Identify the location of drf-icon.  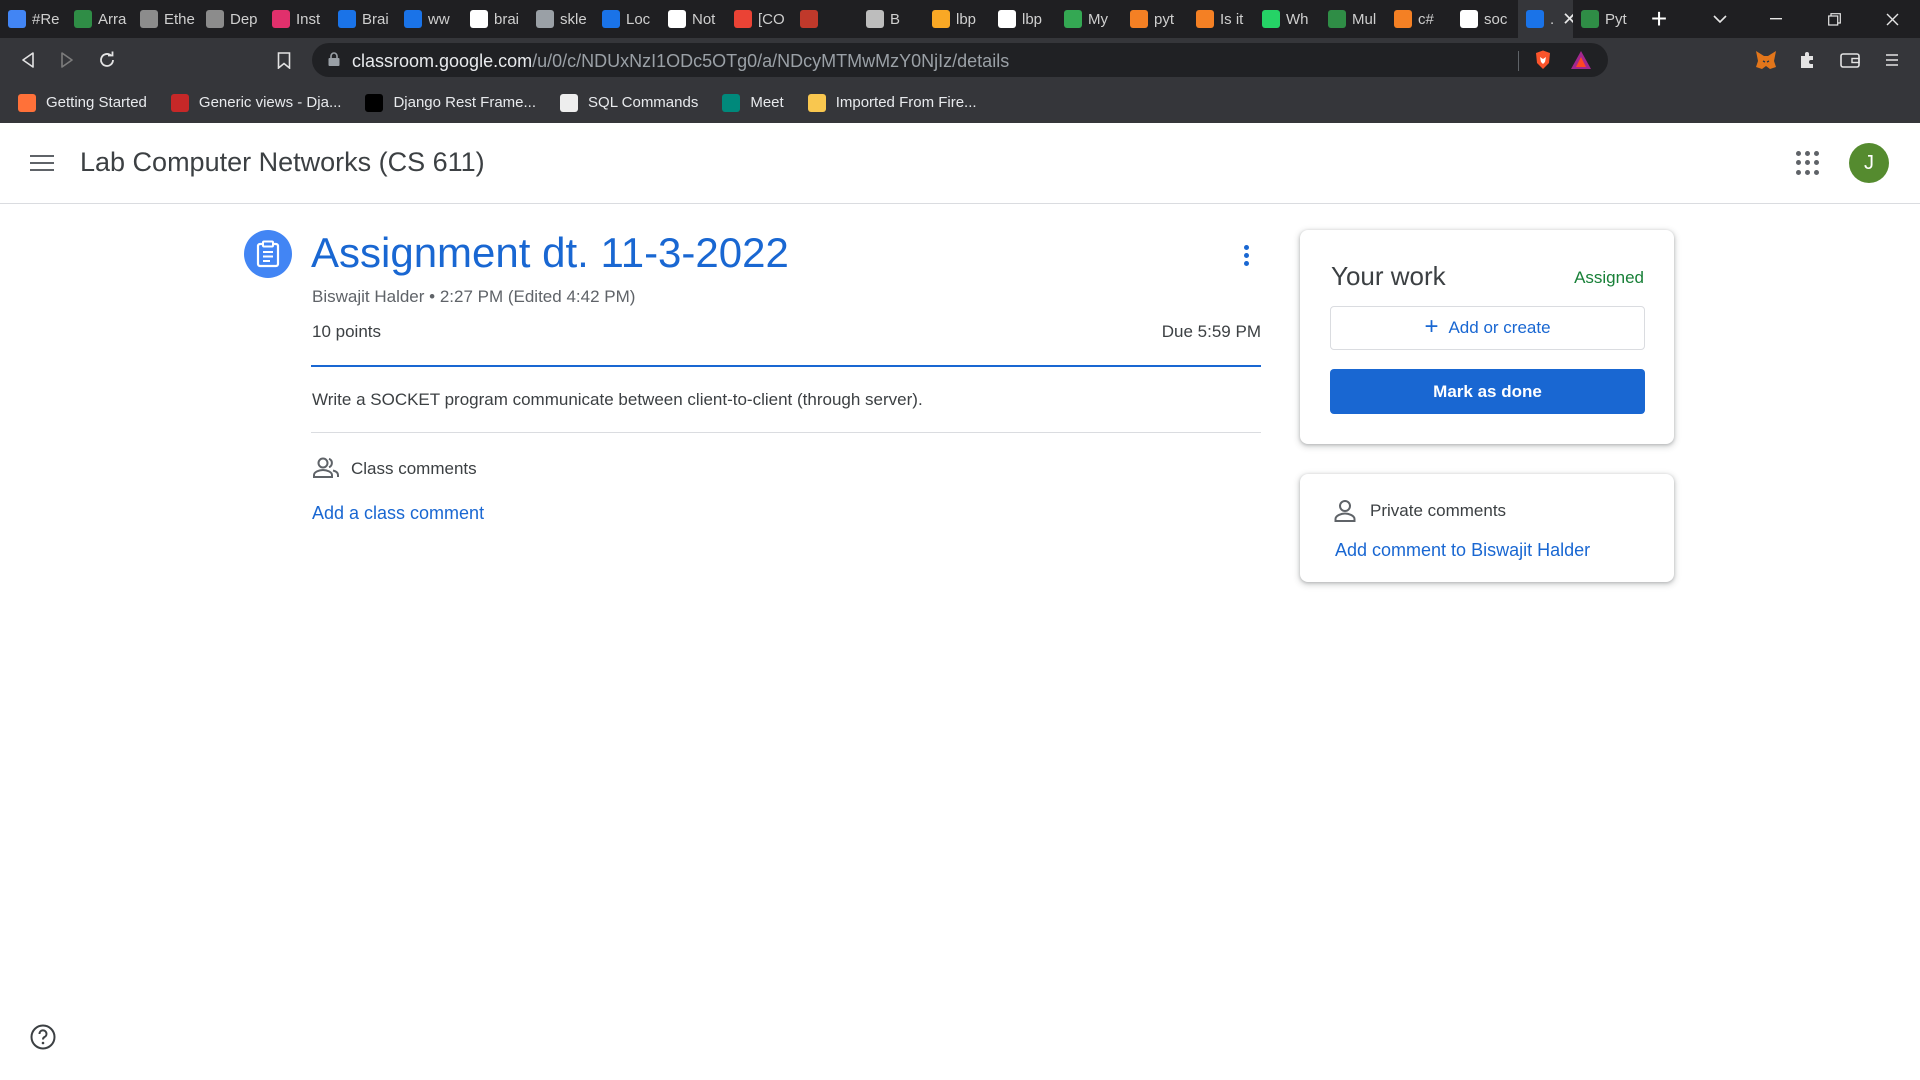
(374, 102).